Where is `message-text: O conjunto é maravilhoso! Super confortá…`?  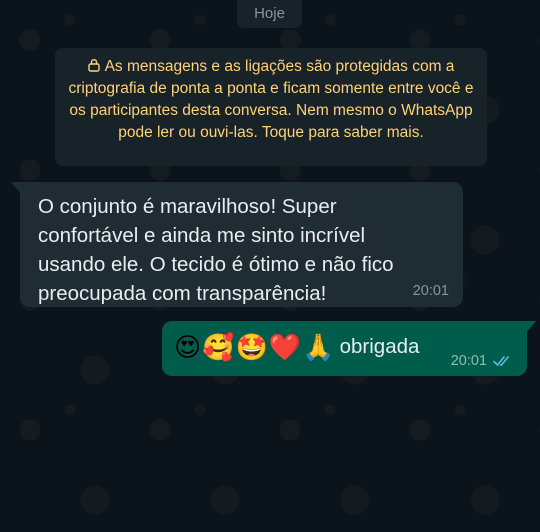
message-text: O conjunto é maravilhoso! Super confortá… is located at coordinates (216, 250).